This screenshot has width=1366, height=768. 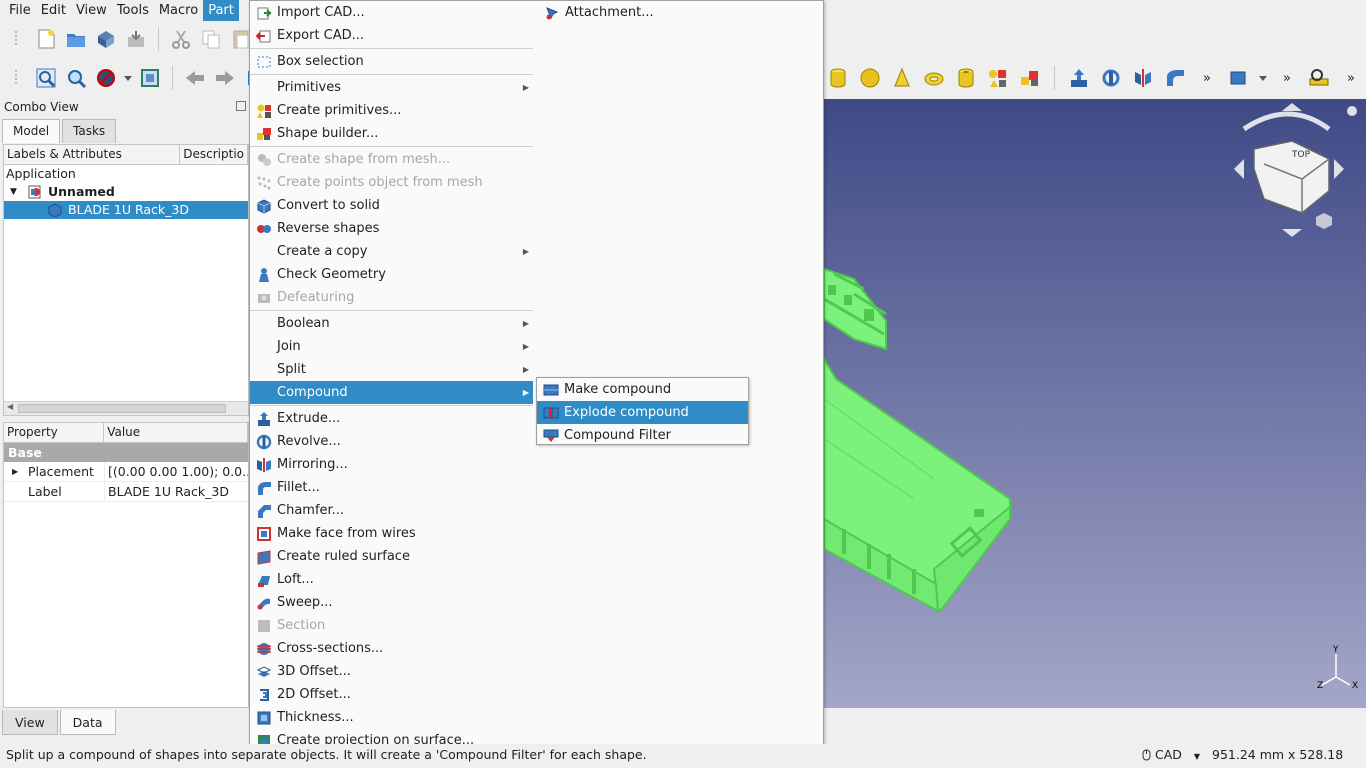 What do you see at coordinates (10, 406) in the screenshot?
I see `scroll-left-icon: ◀` at bounding box center [10, 406].